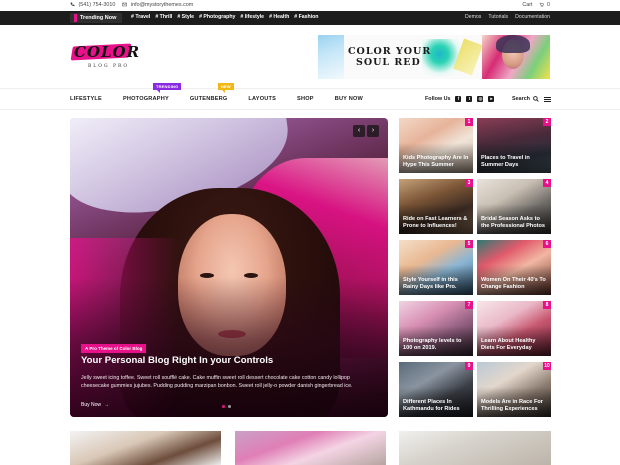 This screenshot has width=620, height=465. Describe the element at coordinates (469, 305) in the screenshot. I see `post-number: 7` at that location.